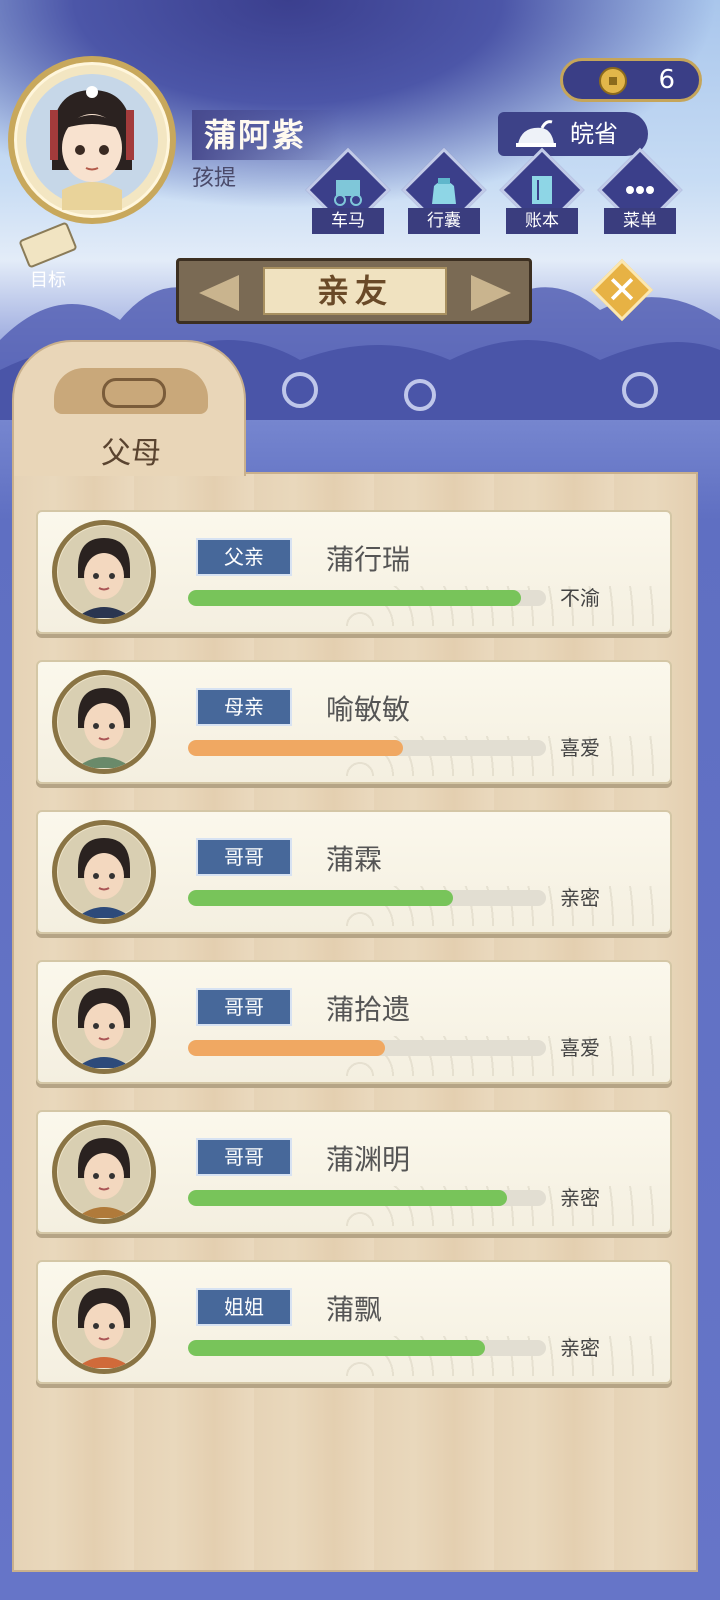 The width and height of the screenshot is (720, 1600). Describe the element at coordinates (594, 134) in the screenshot. I see `province-label: 皖省` at that location.